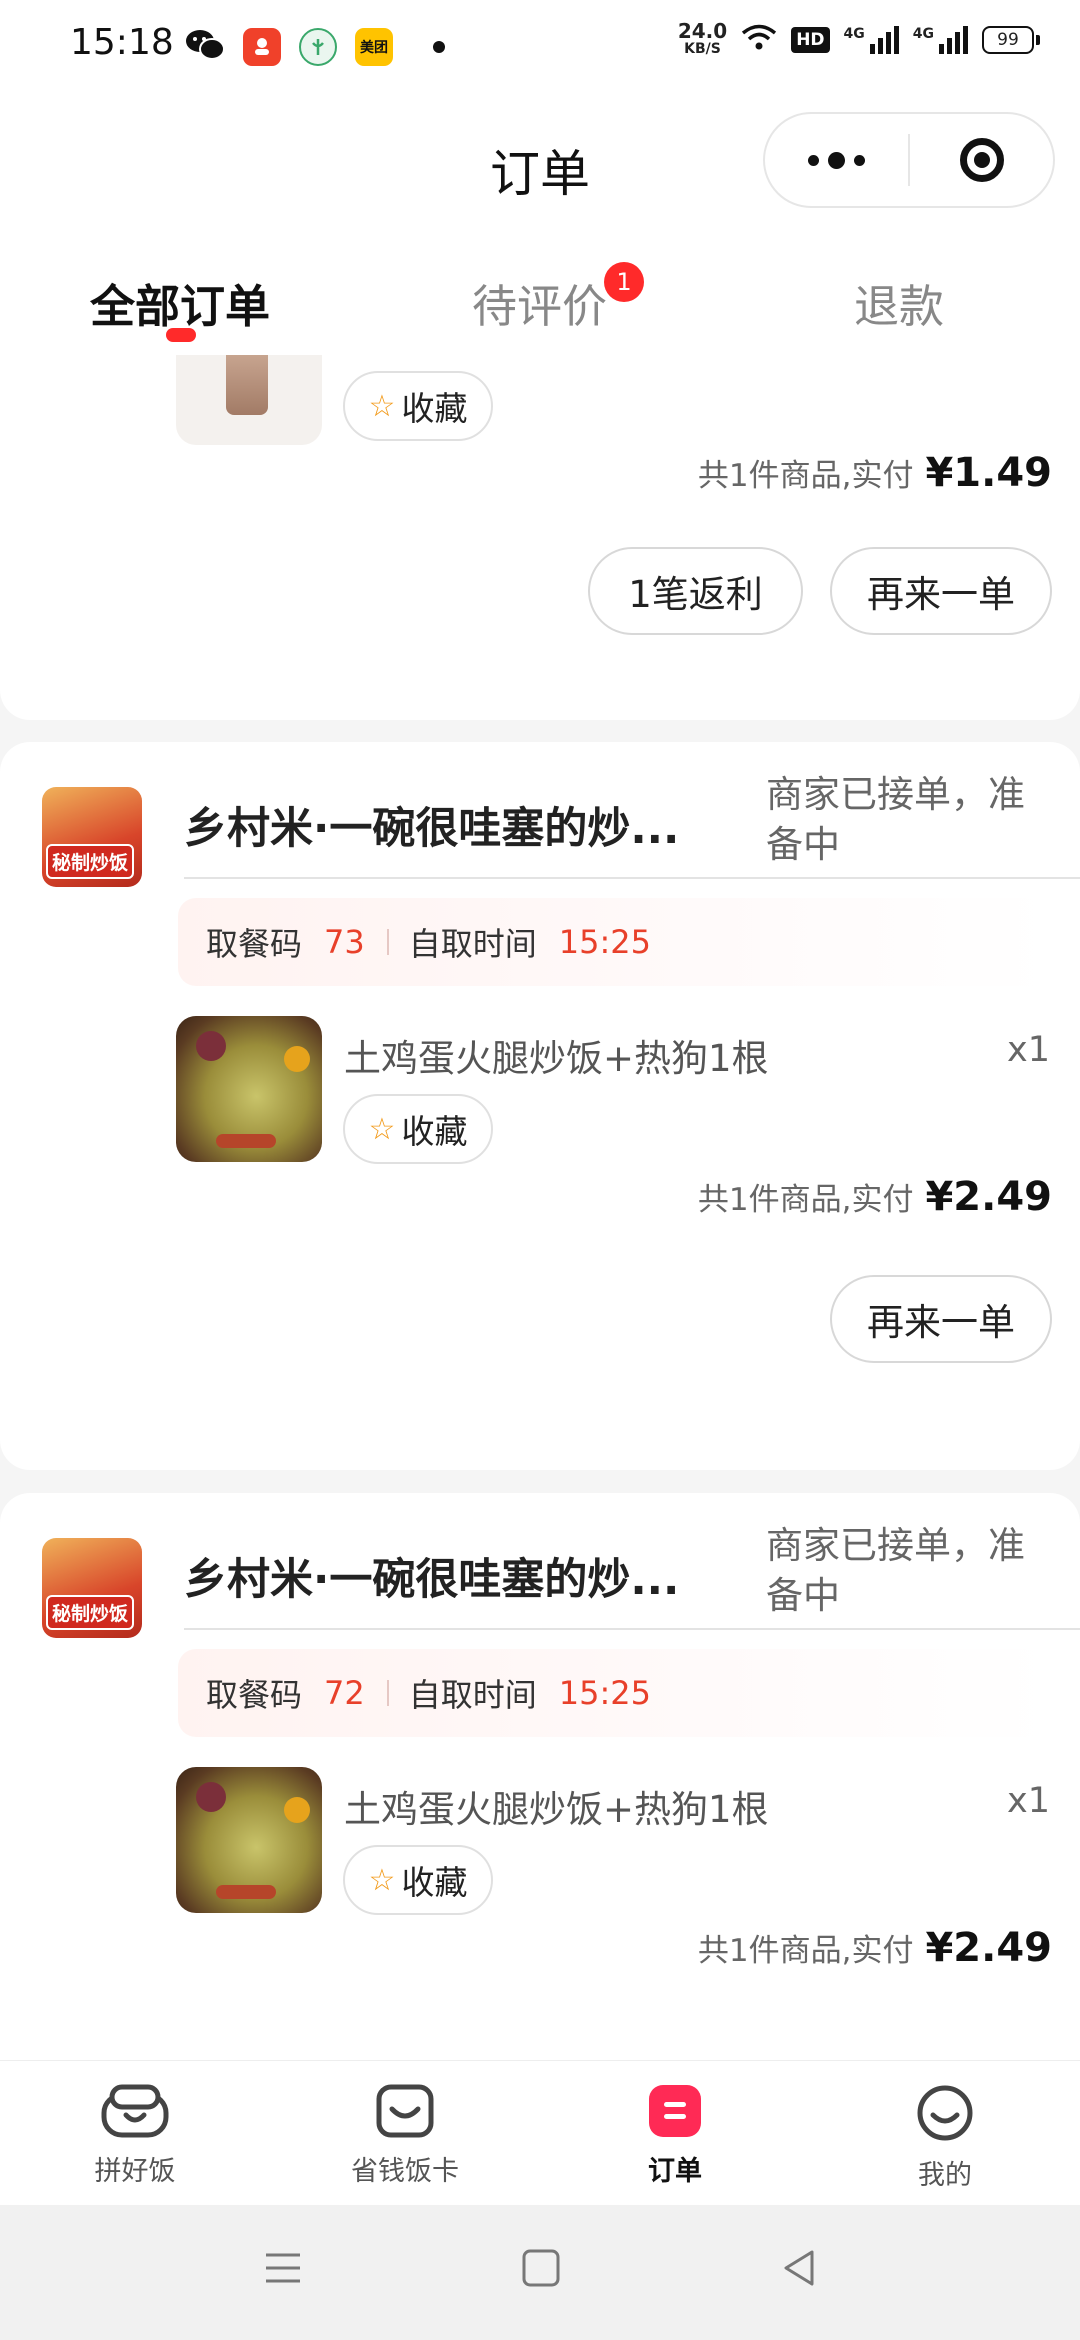 The image size is (1080, 2340). I want to click on wechat-icon, so click(205, 47).